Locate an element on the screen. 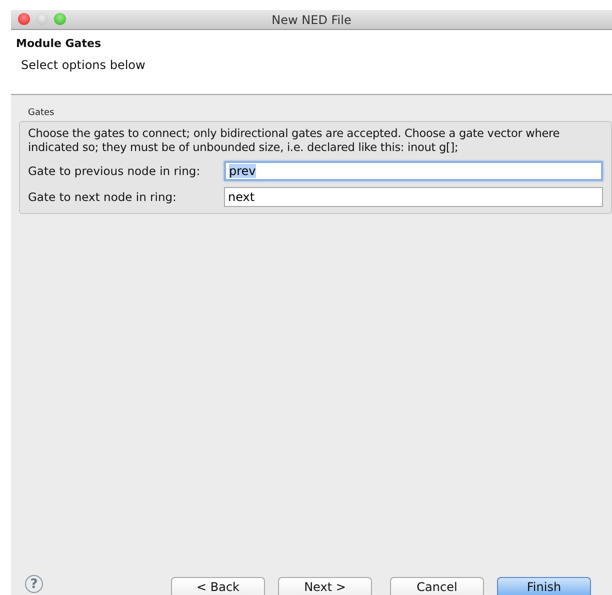 The image size is (612, 595). close-button is located at coordinates (24, 19).